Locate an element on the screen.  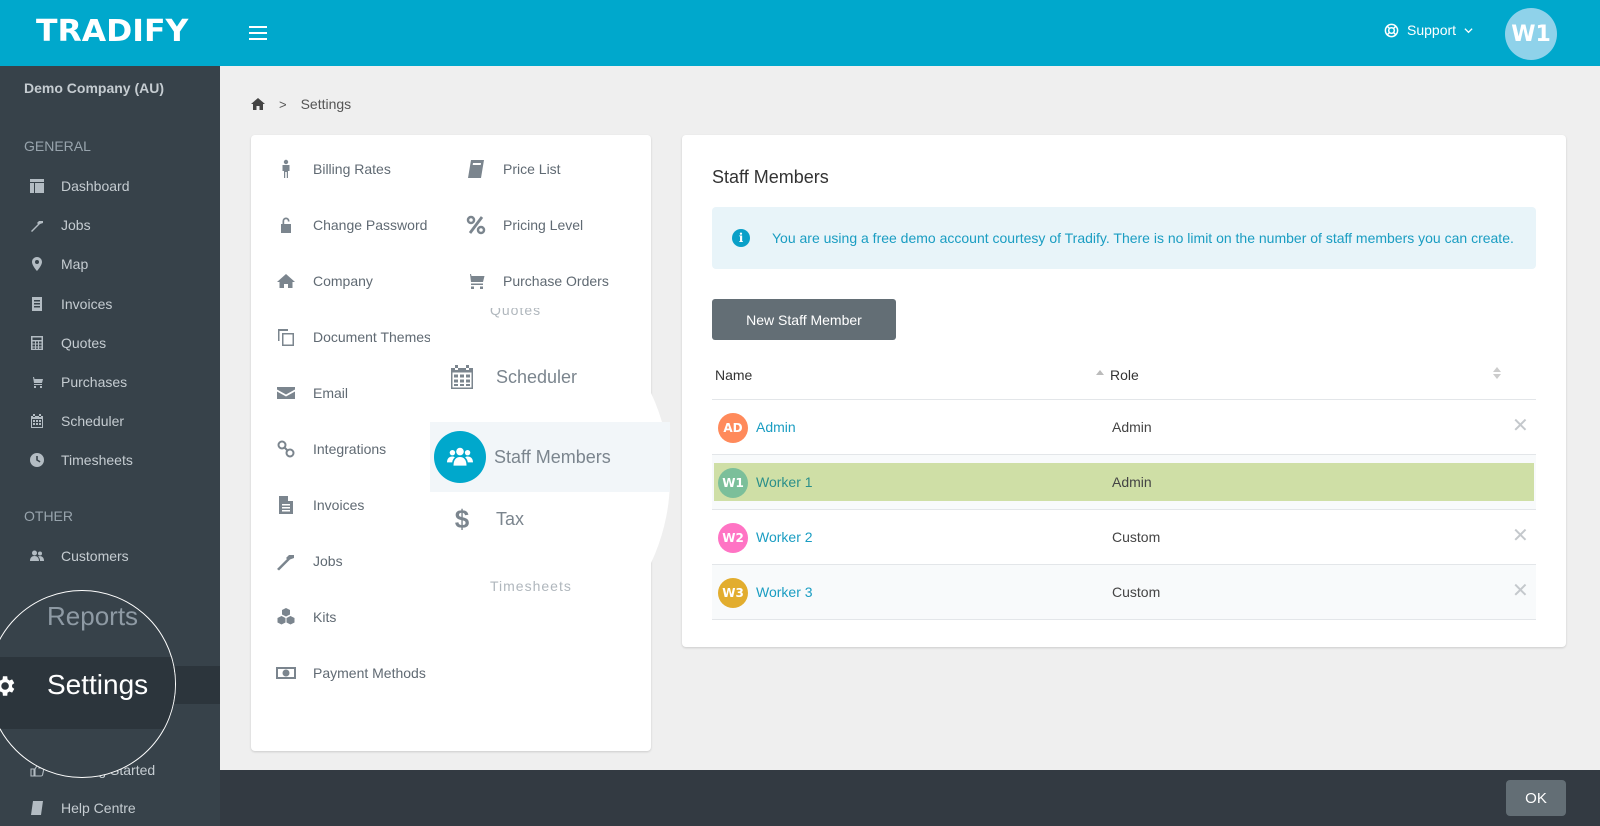
avatar: AD is located at coordinates (733, 428).